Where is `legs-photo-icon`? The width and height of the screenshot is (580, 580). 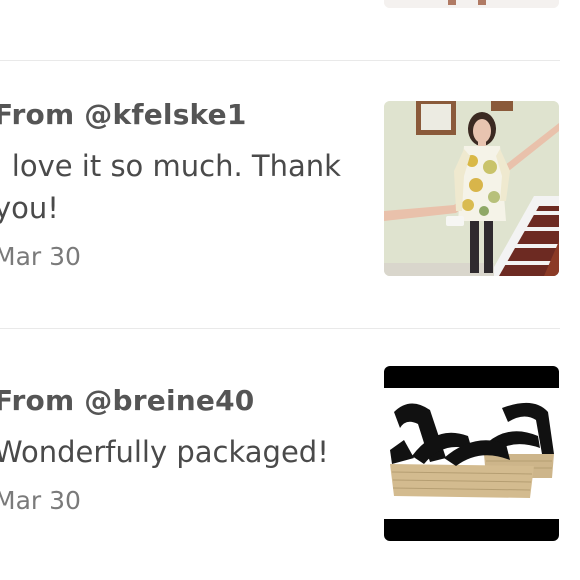
legs-photo-icon is located at coordinates (471, 4).